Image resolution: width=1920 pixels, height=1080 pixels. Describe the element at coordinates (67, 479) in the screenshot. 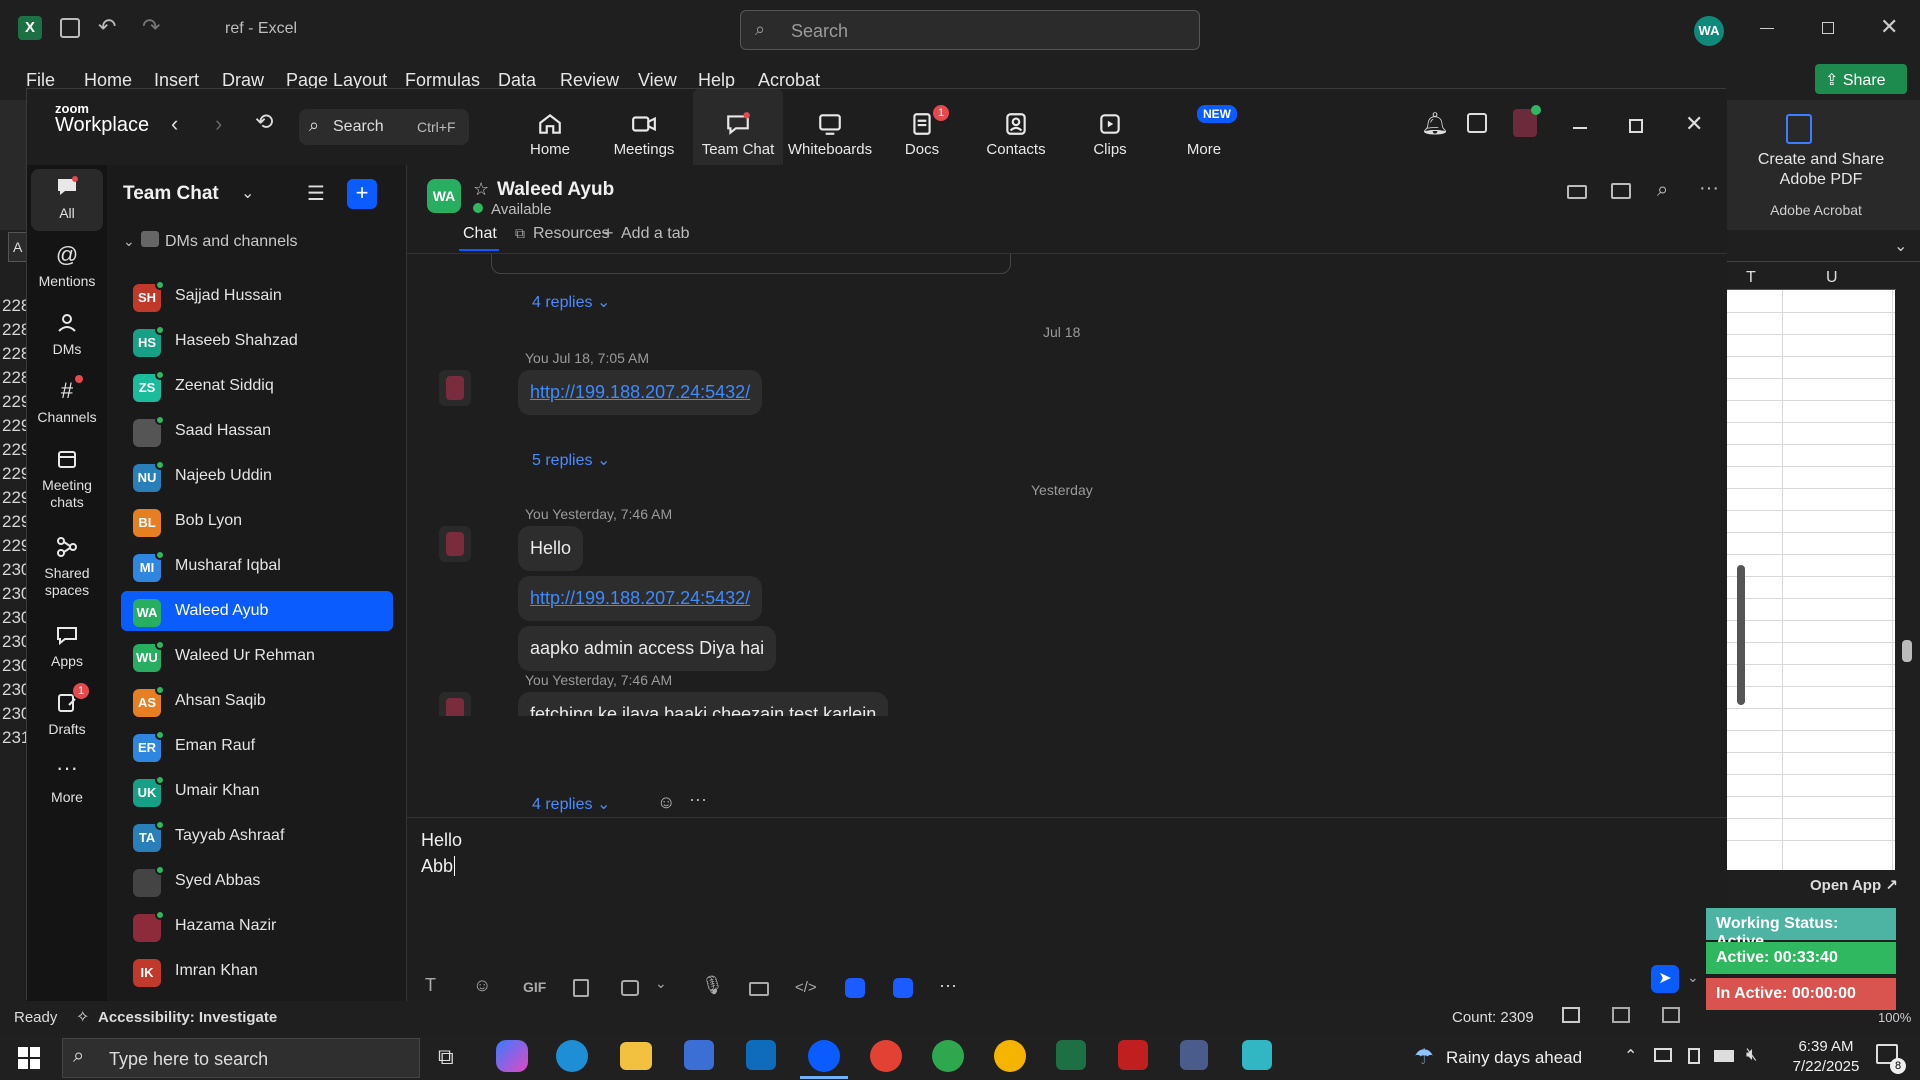

I see `rail-meeting-chats: Meeting chats` at that location.